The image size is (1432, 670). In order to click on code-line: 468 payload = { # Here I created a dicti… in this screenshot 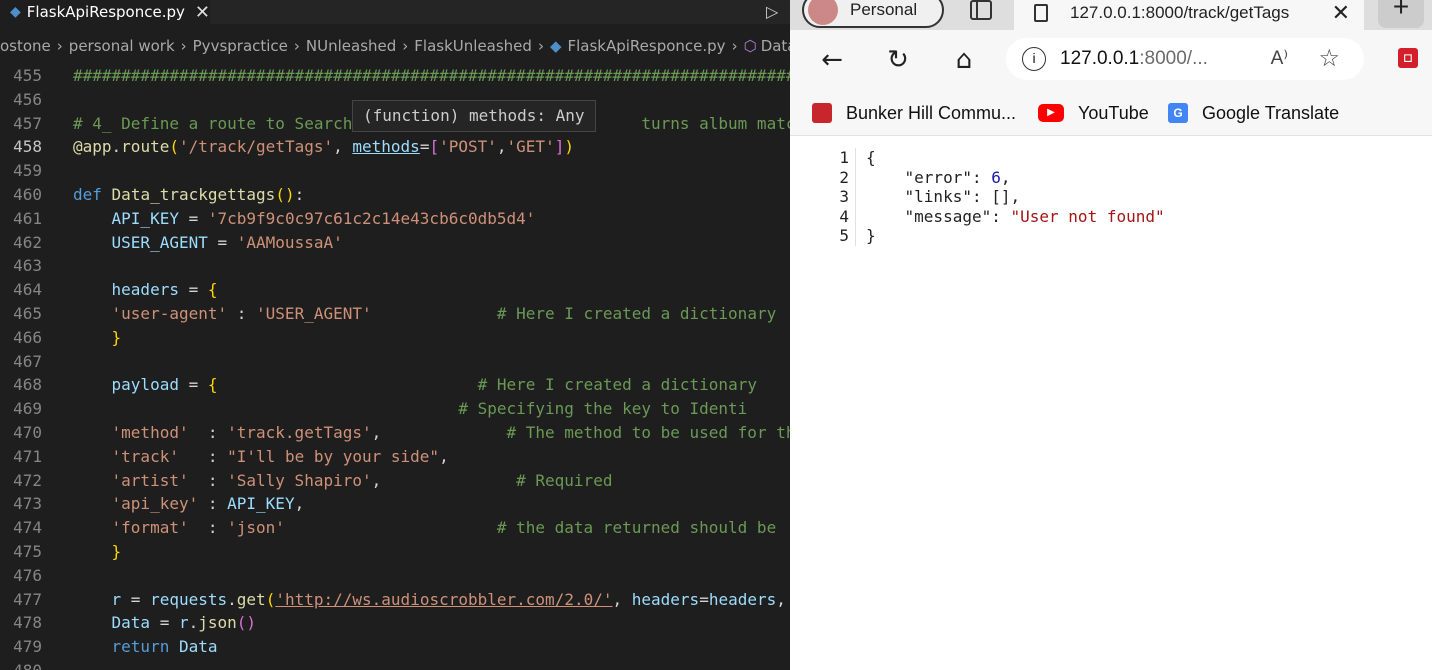, I will do `click(395, 385)`.